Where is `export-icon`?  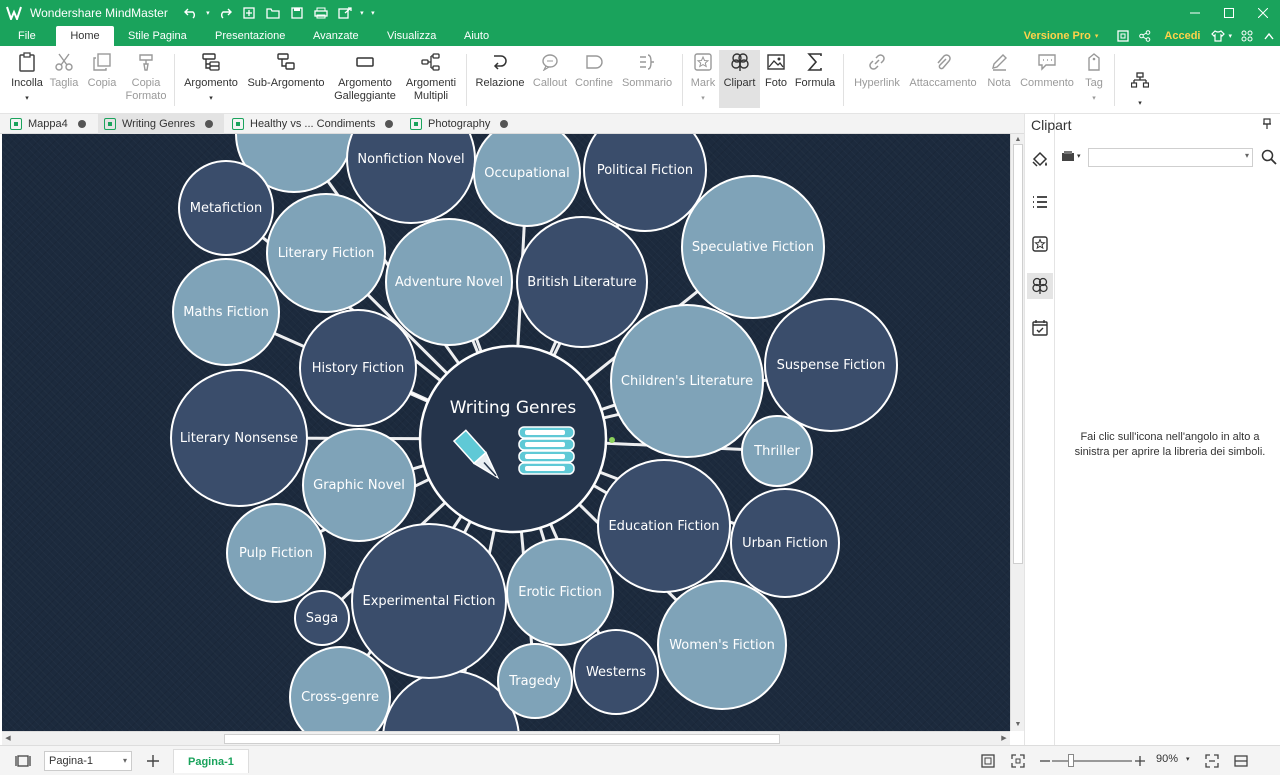 export-icon is located at coordinates (345, 13).